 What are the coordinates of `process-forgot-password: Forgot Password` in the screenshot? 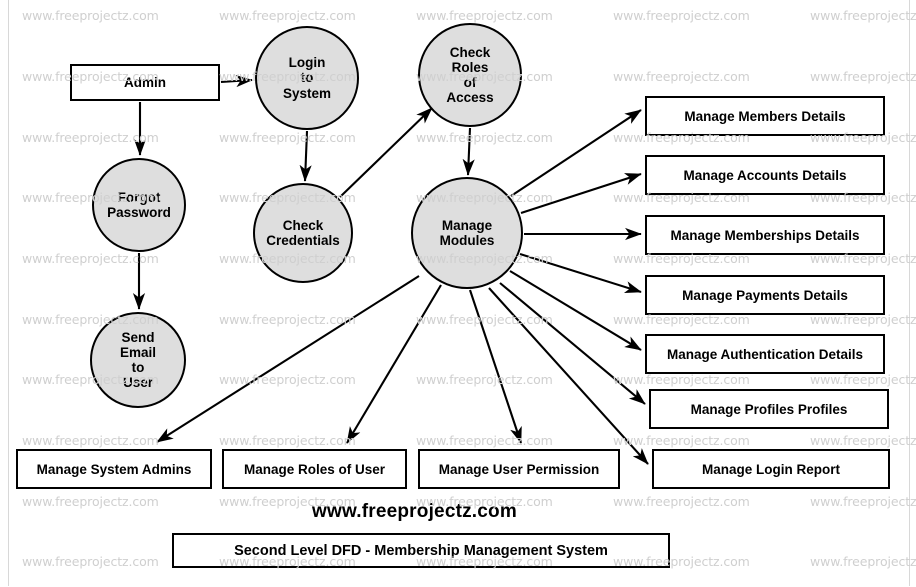 It's located at (139, 205).